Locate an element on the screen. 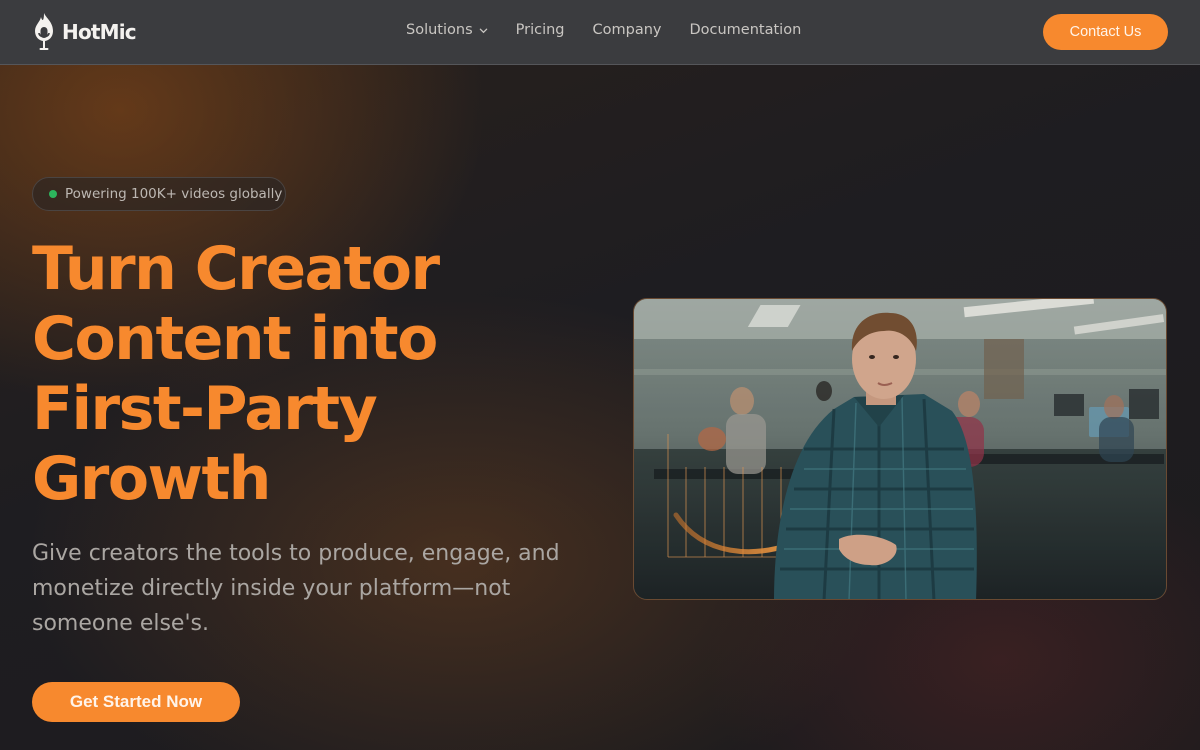 The height and width of the screenshot is (750, 1200). logo-link: HotMic is located at coordinates (84, 32).